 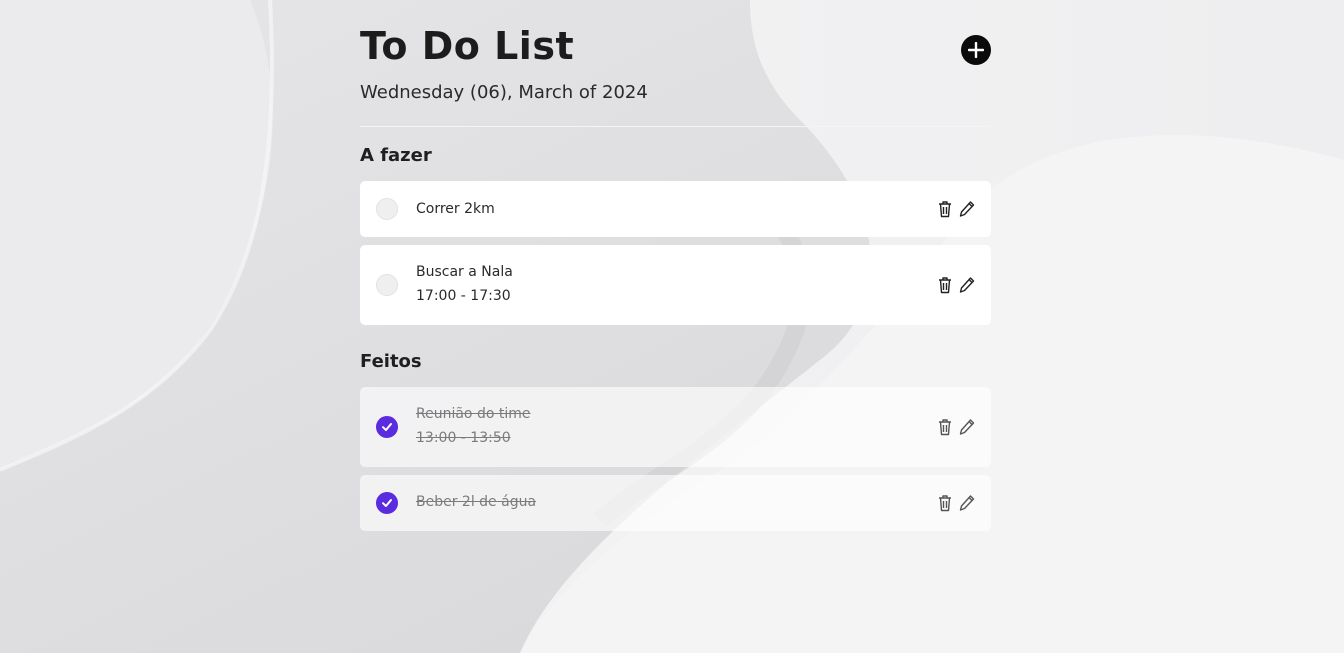 I want to click on task-name: Buscar a Nala, so click(x=464, y=272).